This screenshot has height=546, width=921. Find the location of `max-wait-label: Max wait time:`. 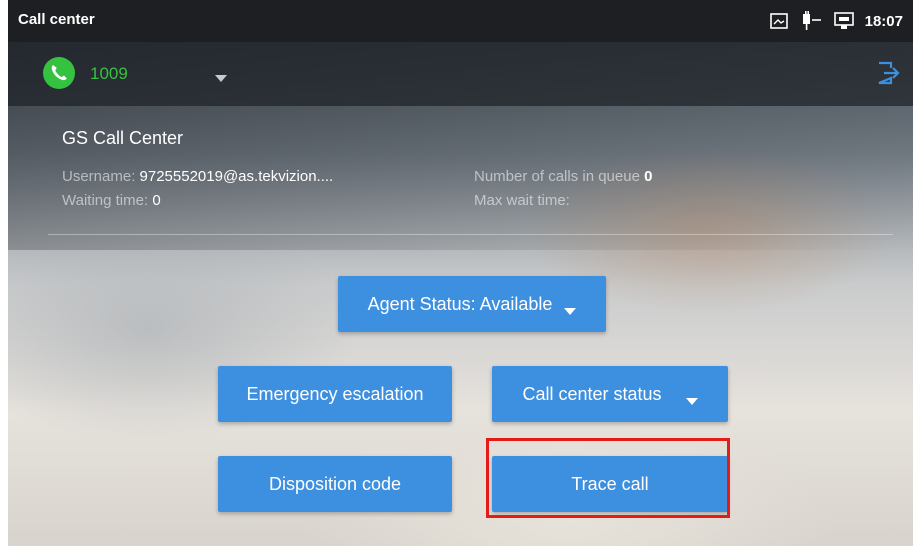

max-wait-label: Max wait time: is located at coordinates (522, 200).